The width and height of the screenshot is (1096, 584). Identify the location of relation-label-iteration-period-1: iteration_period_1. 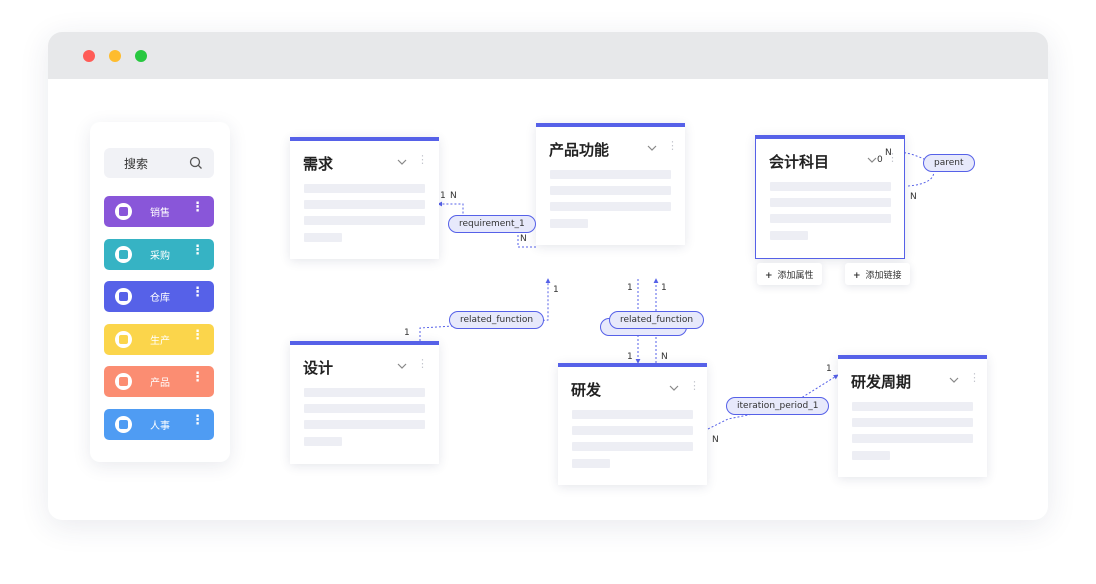
(778, 406).